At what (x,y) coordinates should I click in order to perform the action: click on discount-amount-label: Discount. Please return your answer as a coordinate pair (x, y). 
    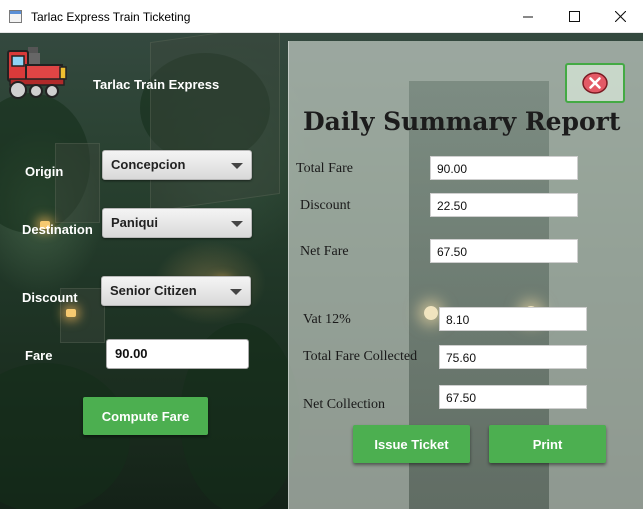
    Looking at the image, I should click on (325, 205).